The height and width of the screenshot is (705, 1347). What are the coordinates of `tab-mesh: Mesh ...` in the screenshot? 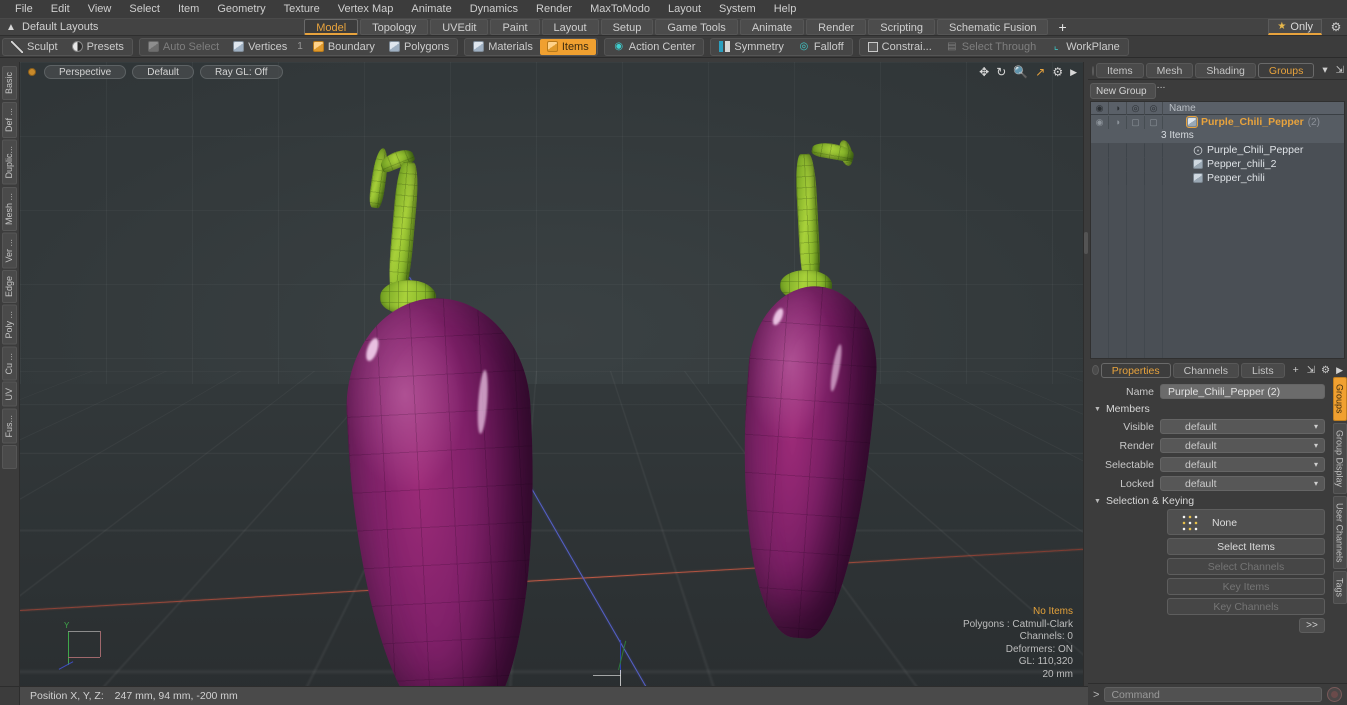 It's located at (1169, 77).